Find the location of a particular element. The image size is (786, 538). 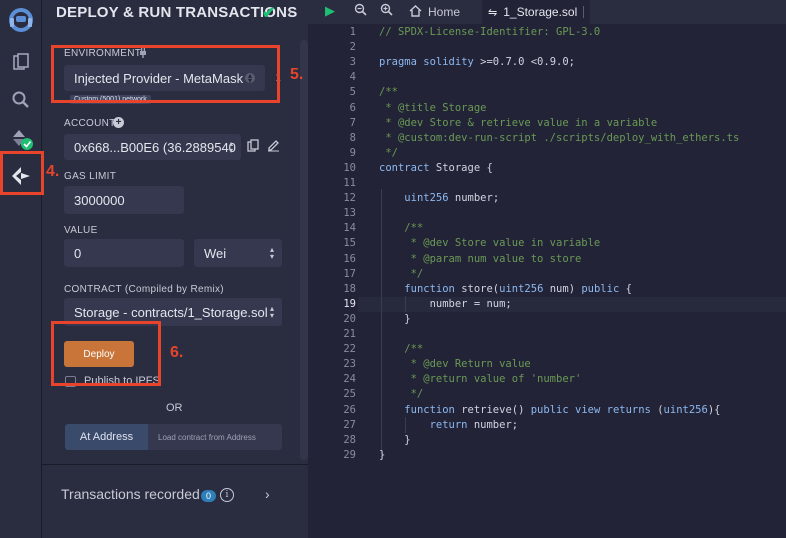

line-number: 13 is located at coordinates (349, 213).